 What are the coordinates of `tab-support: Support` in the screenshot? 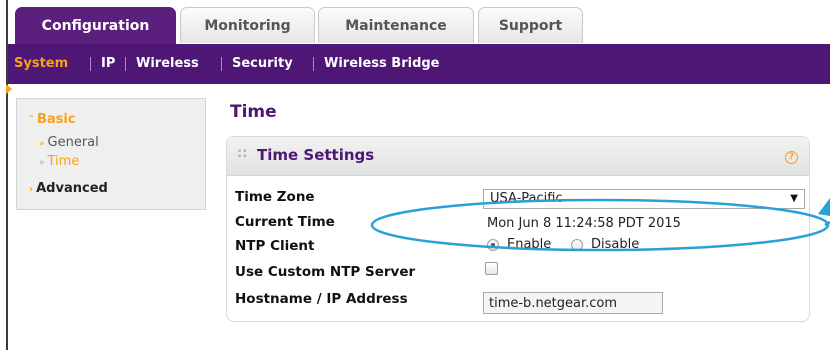 It's located at (530, 25).